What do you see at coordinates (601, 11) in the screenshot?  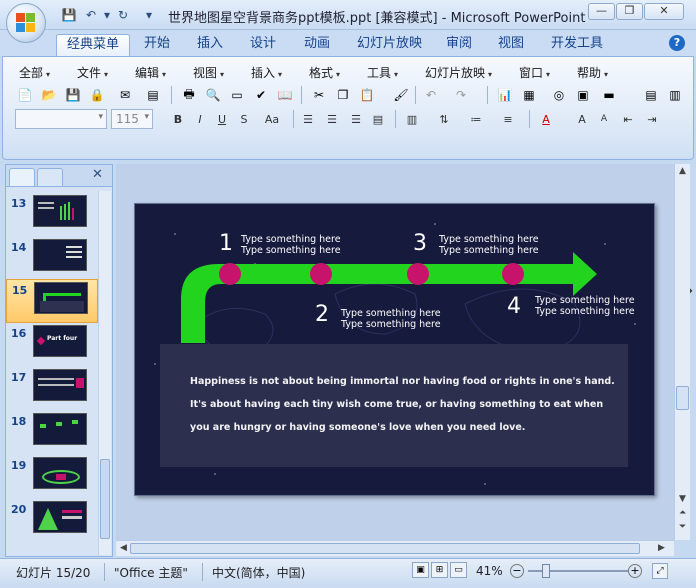 I see `minimize-button: —` at bounding box center [601, 11].